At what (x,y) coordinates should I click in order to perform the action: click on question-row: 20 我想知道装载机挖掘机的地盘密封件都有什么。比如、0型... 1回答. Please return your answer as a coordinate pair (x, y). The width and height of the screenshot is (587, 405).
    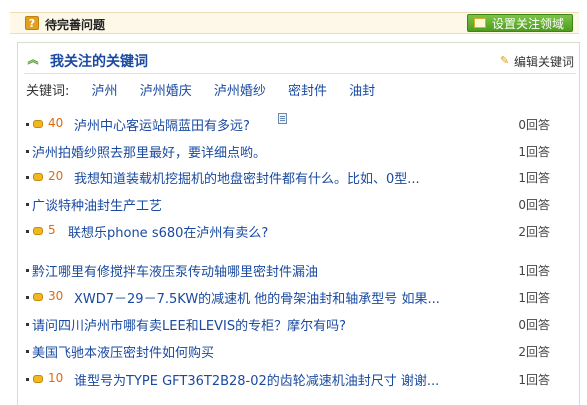
    Looking at the image, I should click on (301, 178).